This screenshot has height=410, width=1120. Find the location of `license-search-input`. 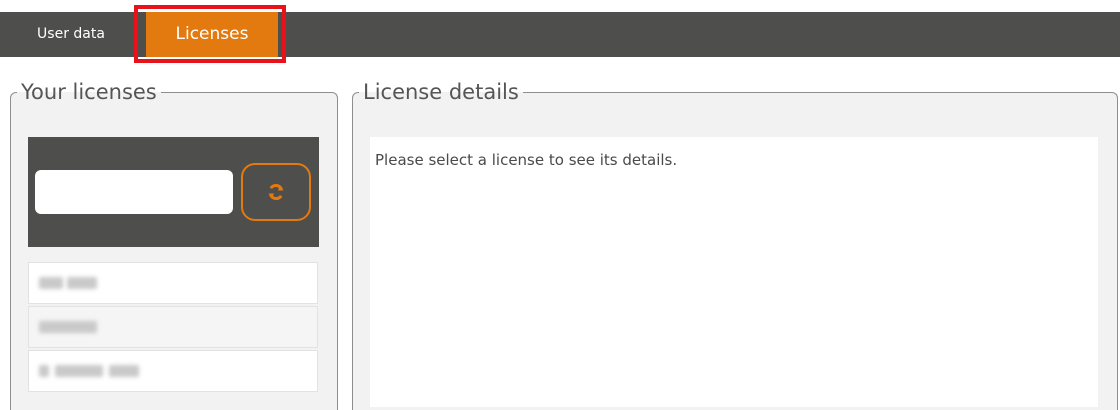

license-search-input is located at coordinates (134, 192).